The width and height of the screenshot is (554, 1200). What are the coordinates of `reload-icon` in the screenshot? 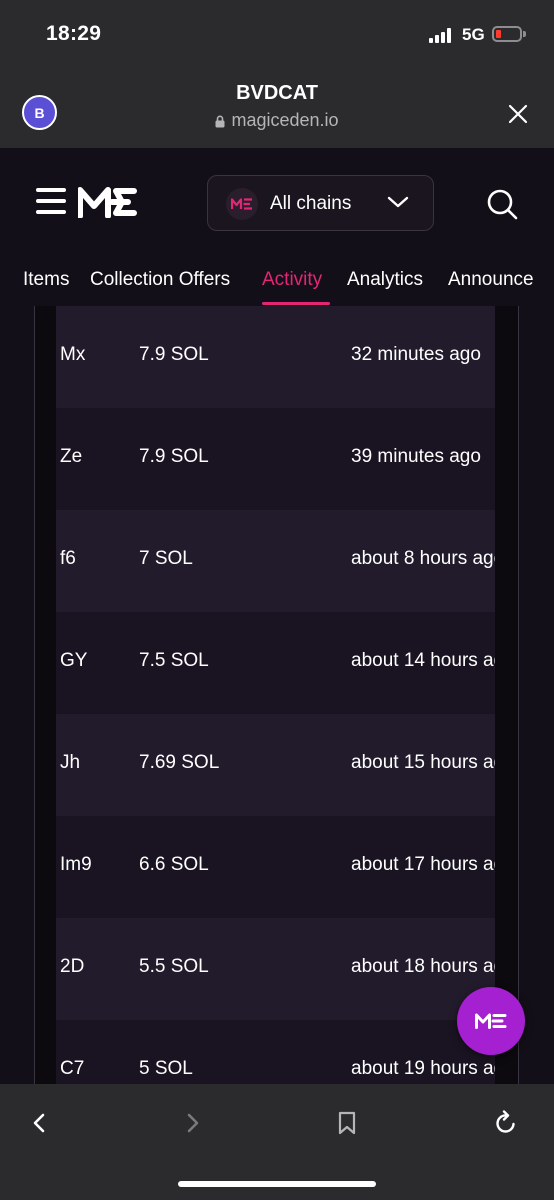 It's located at (506, 1123).